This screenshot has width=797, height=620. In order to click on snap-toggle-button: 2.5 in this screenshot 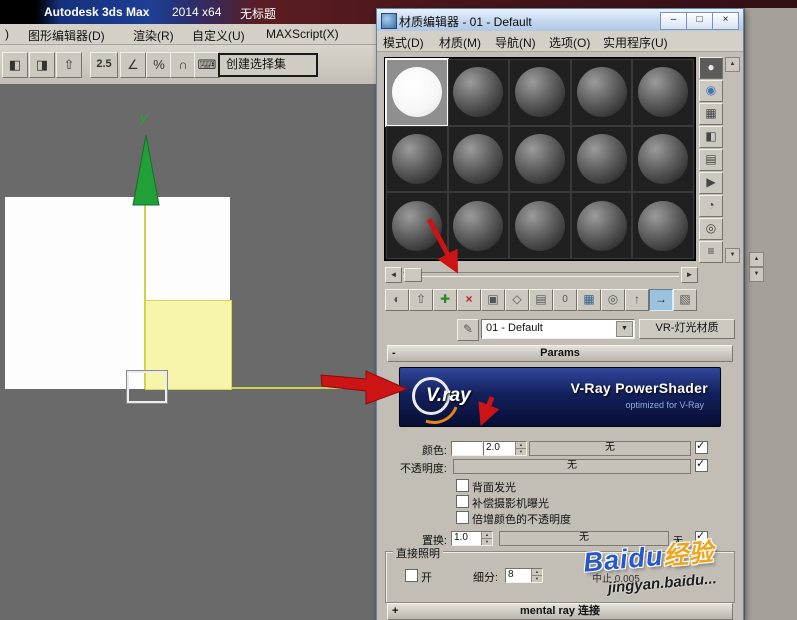, I will do `click(104, 65)`.